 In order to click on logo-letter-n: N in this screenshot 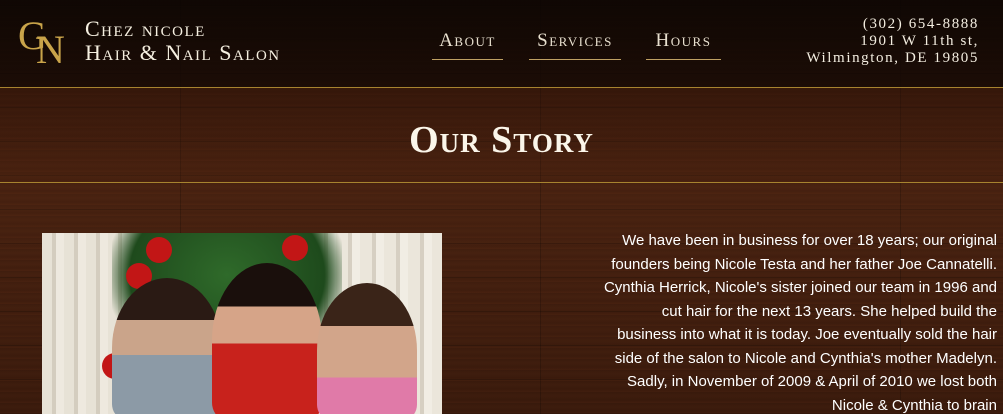, I will do `click(50, 49)`.